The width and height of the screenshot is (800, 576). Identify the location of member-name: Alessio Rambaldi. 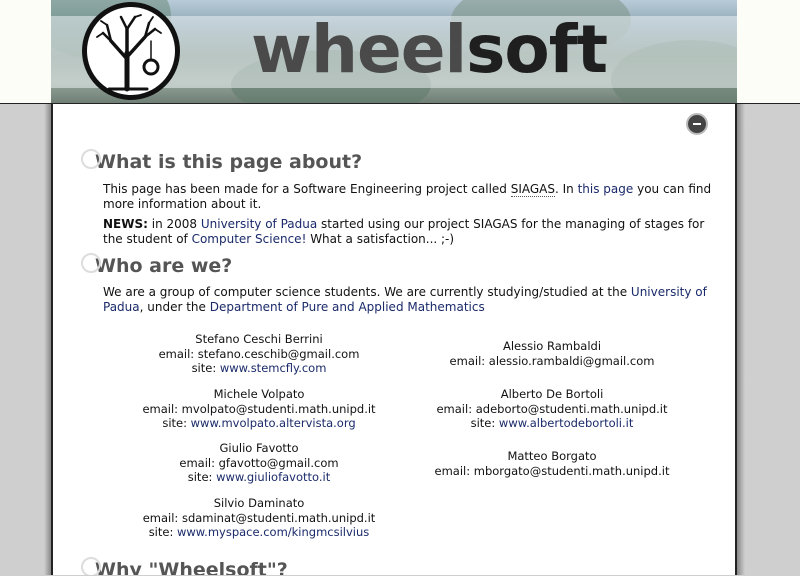
(552, 346).